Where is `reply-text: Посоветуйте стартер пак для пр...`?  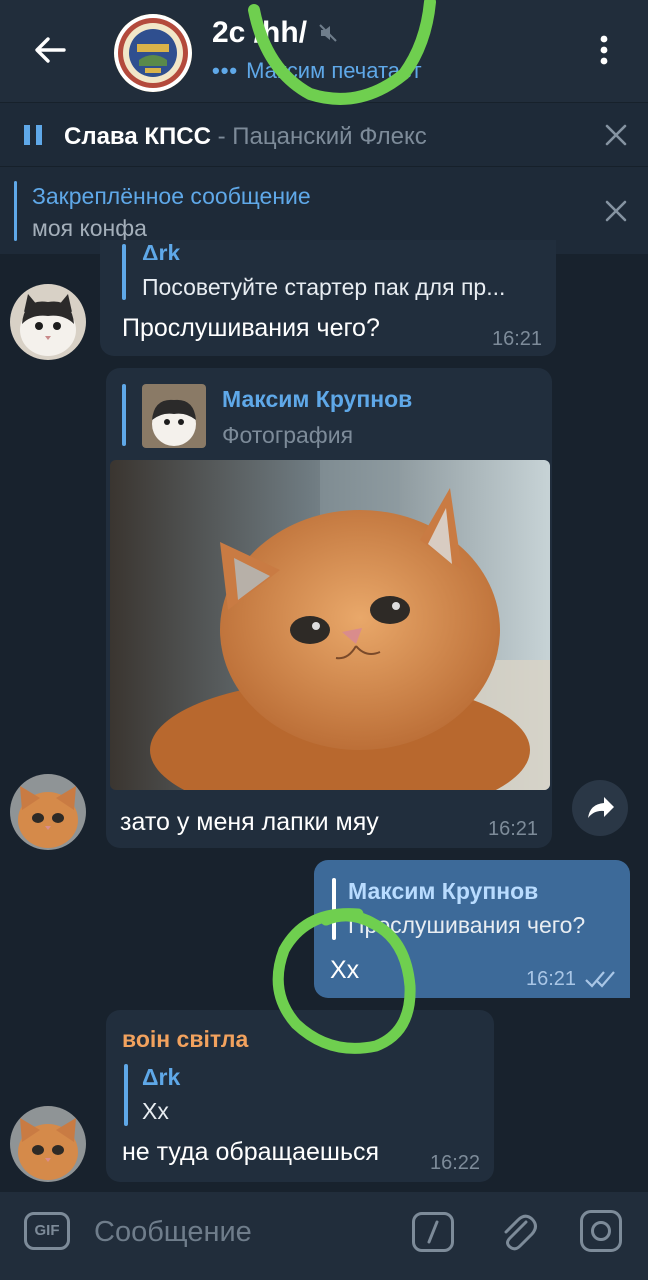 reply-text: Посоветуйте стартер пак для пр... is located at coordinates (324, 287).